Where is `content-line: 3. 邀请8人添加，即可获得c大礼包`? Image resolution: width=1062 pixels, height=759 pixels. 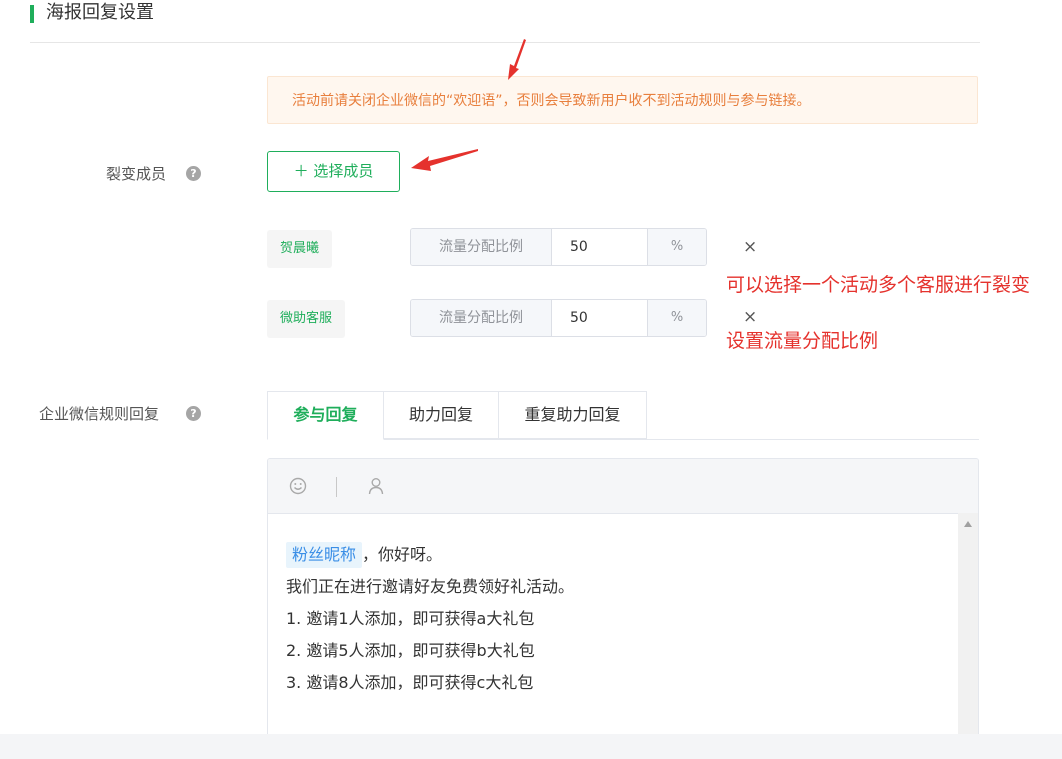
content-line: 3. 邀请8人添加，即可获得c大礼包 is located at coordinates (410, 682).